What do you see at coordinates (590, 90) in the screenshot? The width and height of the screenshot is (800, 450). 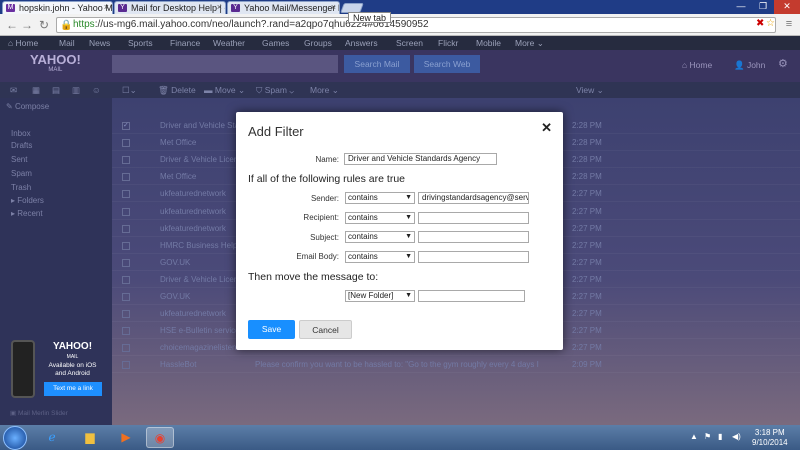 I see `view-button: View ⌄` at bounding box center [590, 90].